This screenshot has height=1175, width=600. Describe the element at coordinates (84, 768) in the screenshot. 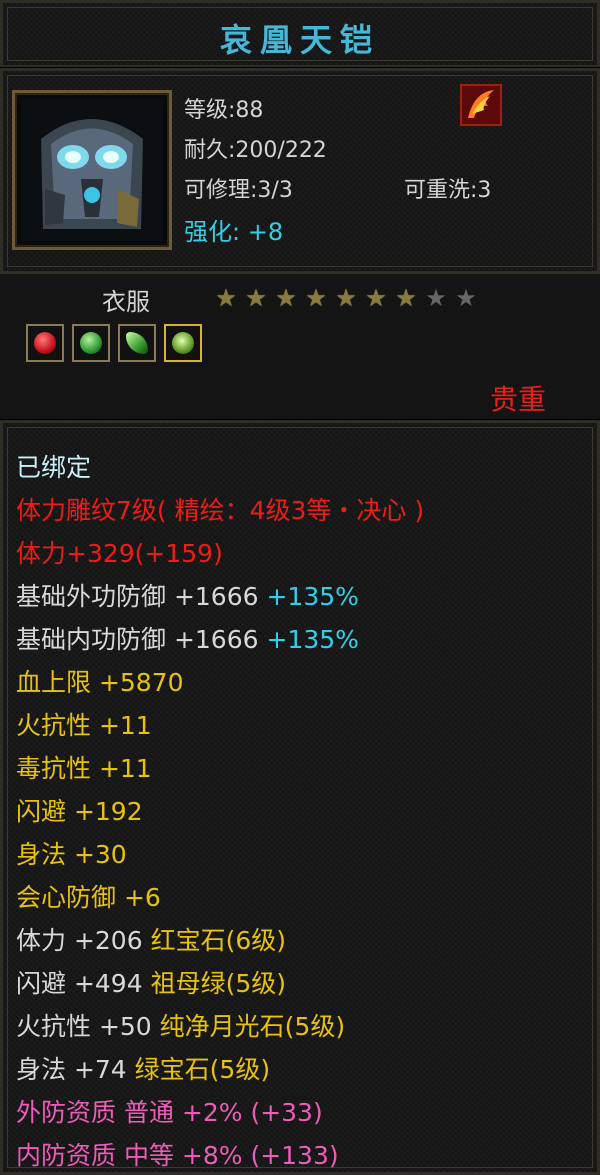

I see `attr-poison-res: 毒抗性 +11` at that location.